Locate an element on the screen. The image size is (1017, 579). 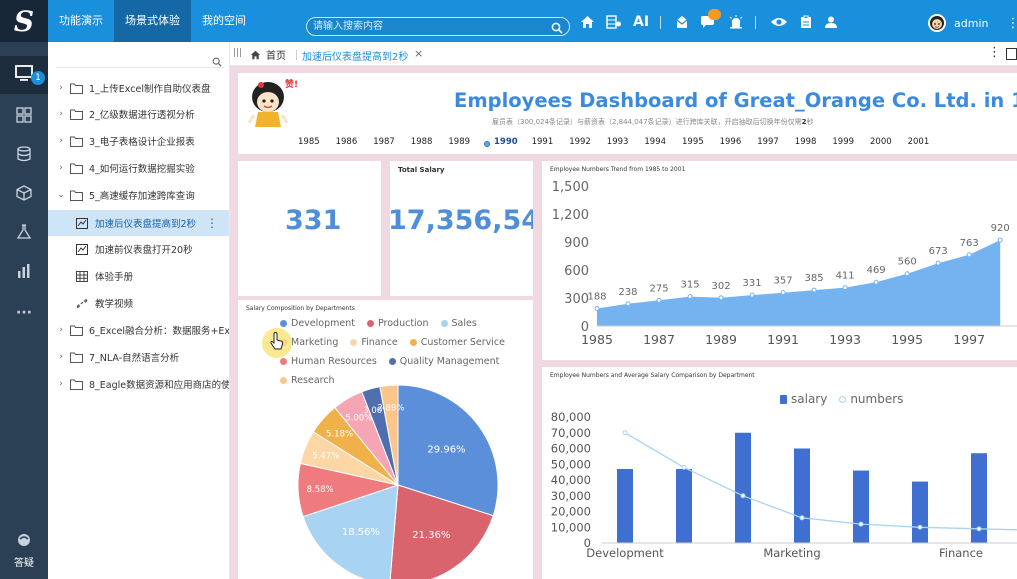
clipboard-icon is located at coordinates (806, 22).